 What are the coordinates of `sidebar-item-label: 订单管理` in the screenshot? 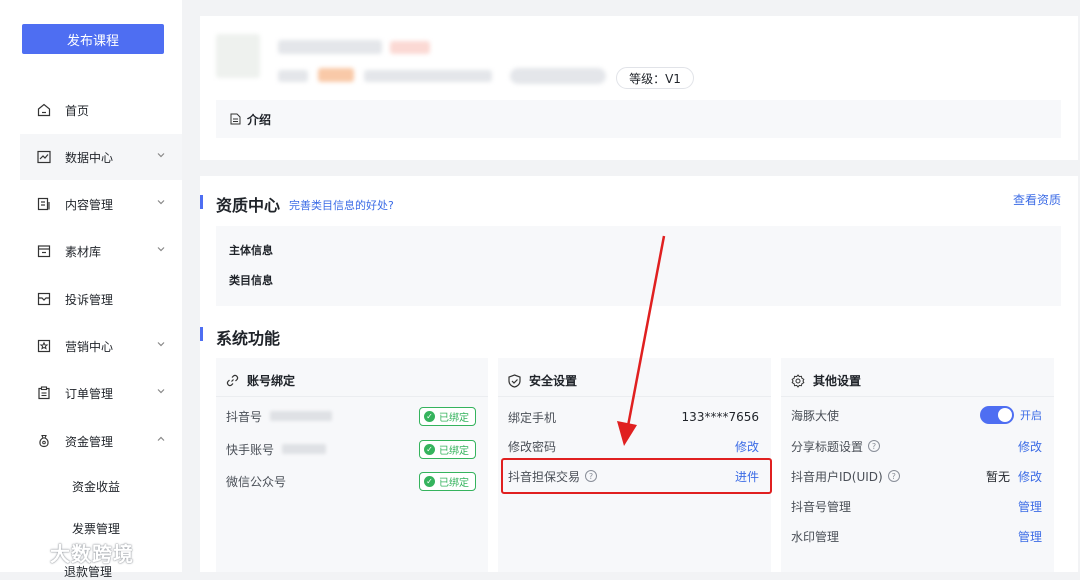 It's located at (89, 393).